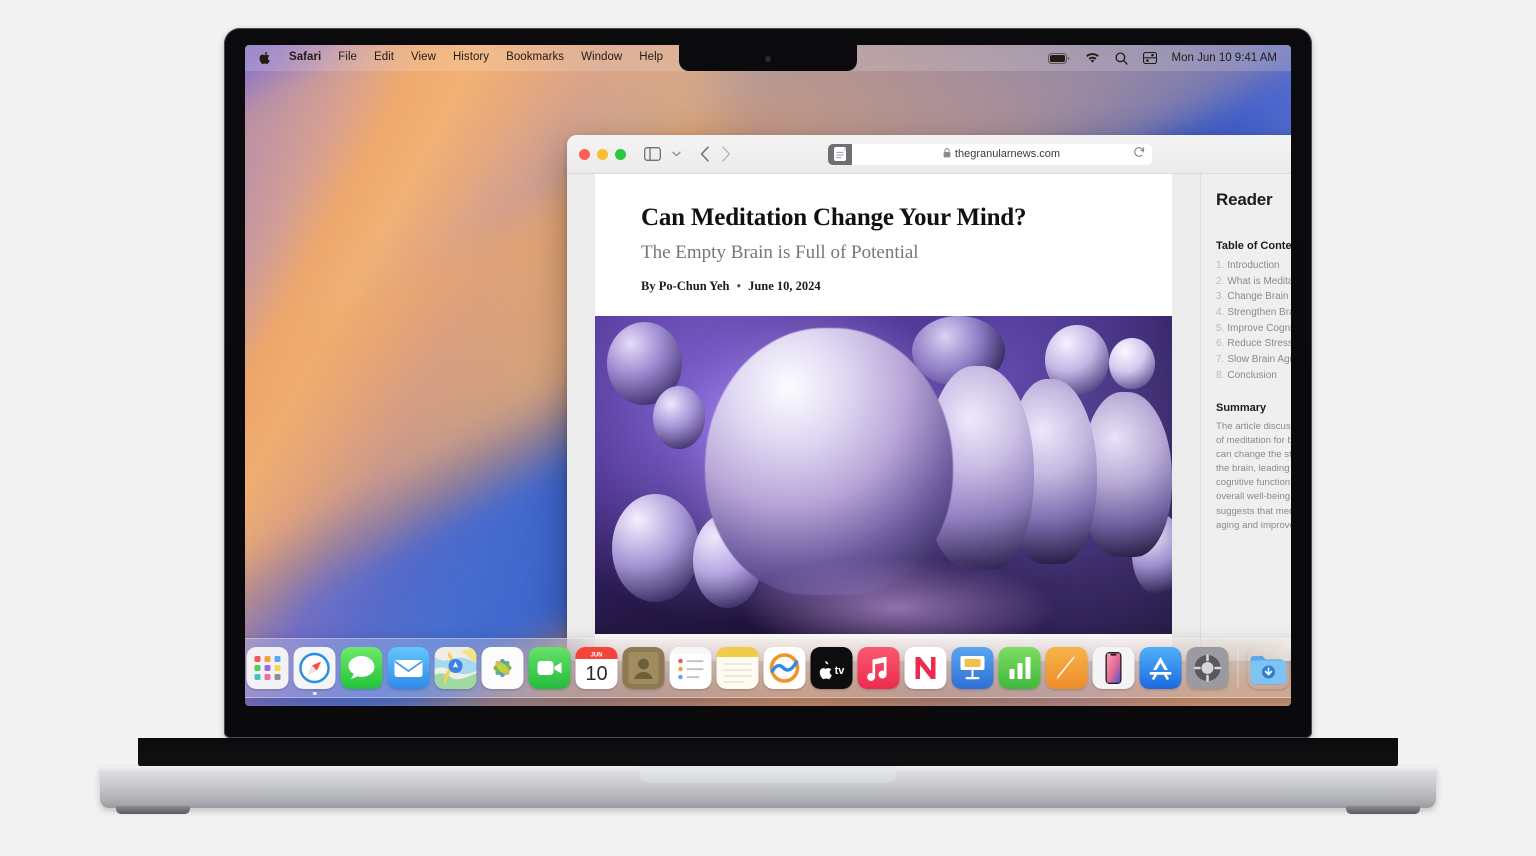  Describe the element at coordinates (361, 668) in the screenshot. I see `dock-item-messages` at that location.